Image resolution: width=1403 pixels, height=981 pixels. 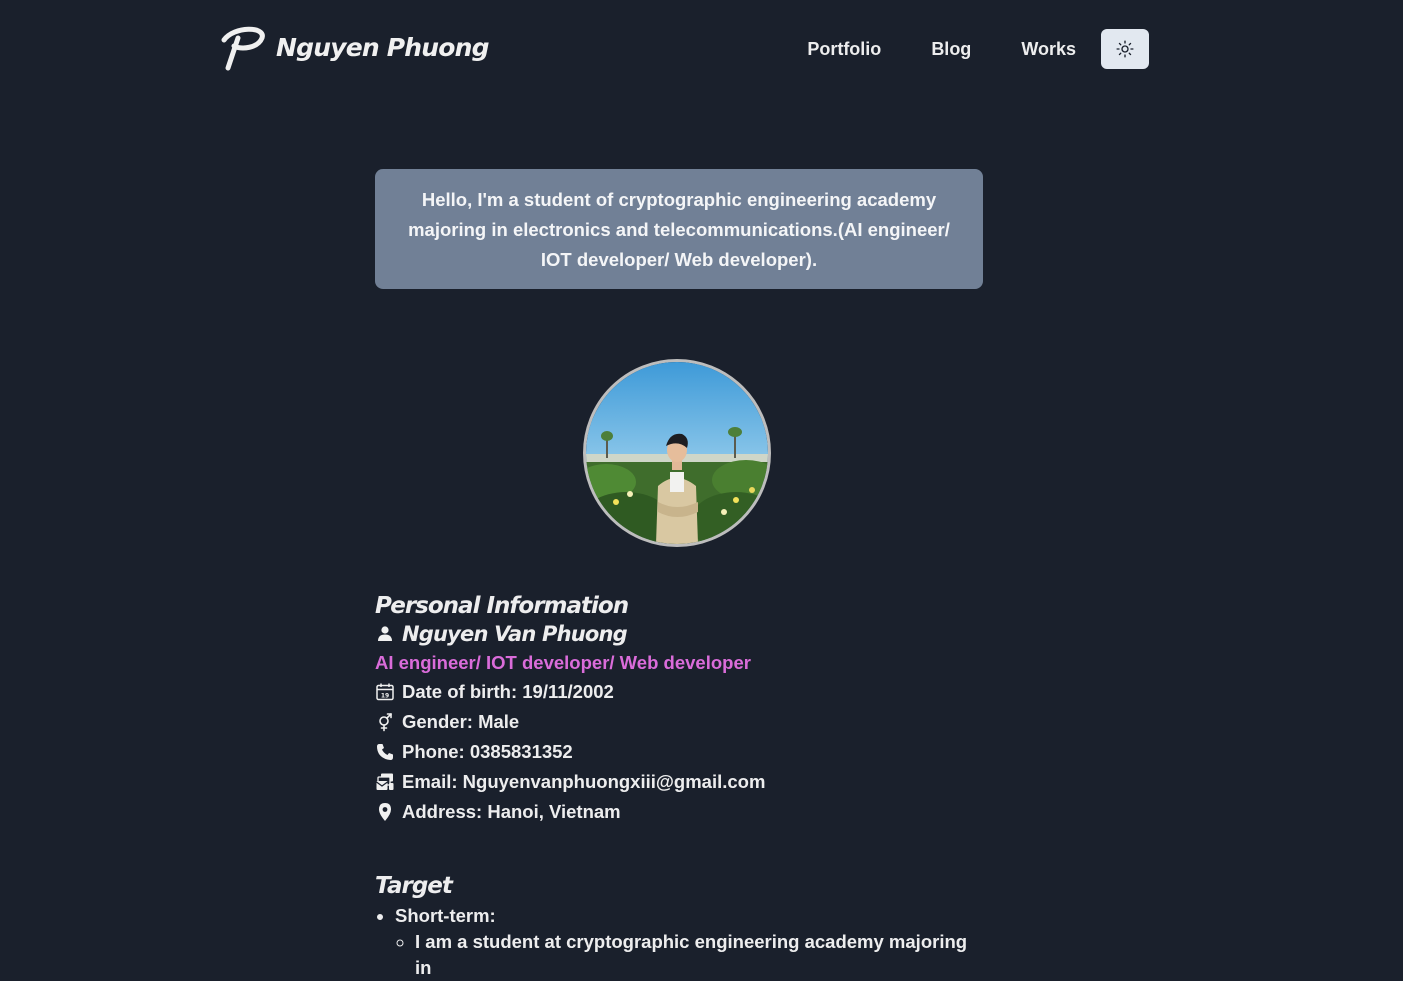 I want to click on personal-info-title: Personal Information, so click(x=502, y=606).